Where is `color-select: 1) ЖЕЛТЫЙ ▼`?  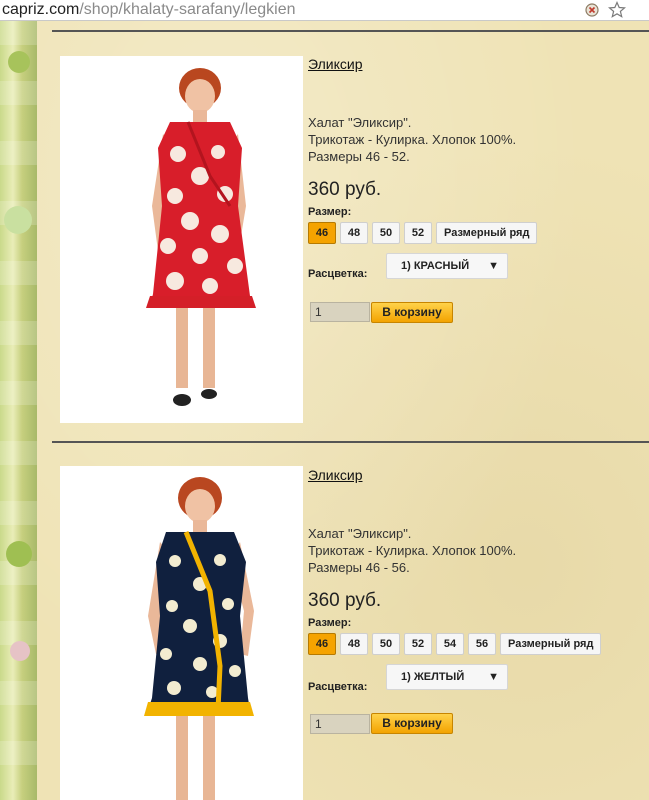 color-select: 1) ЖЕЛТЫЙ ▼ is located at coordinates (447, 677).